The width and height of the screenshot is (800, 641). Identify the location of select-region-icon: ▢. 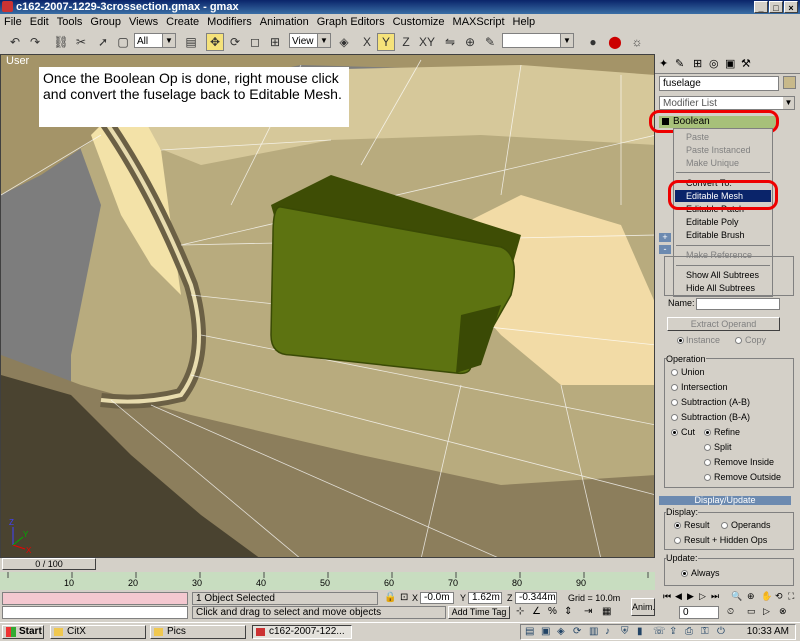
(123, 42).